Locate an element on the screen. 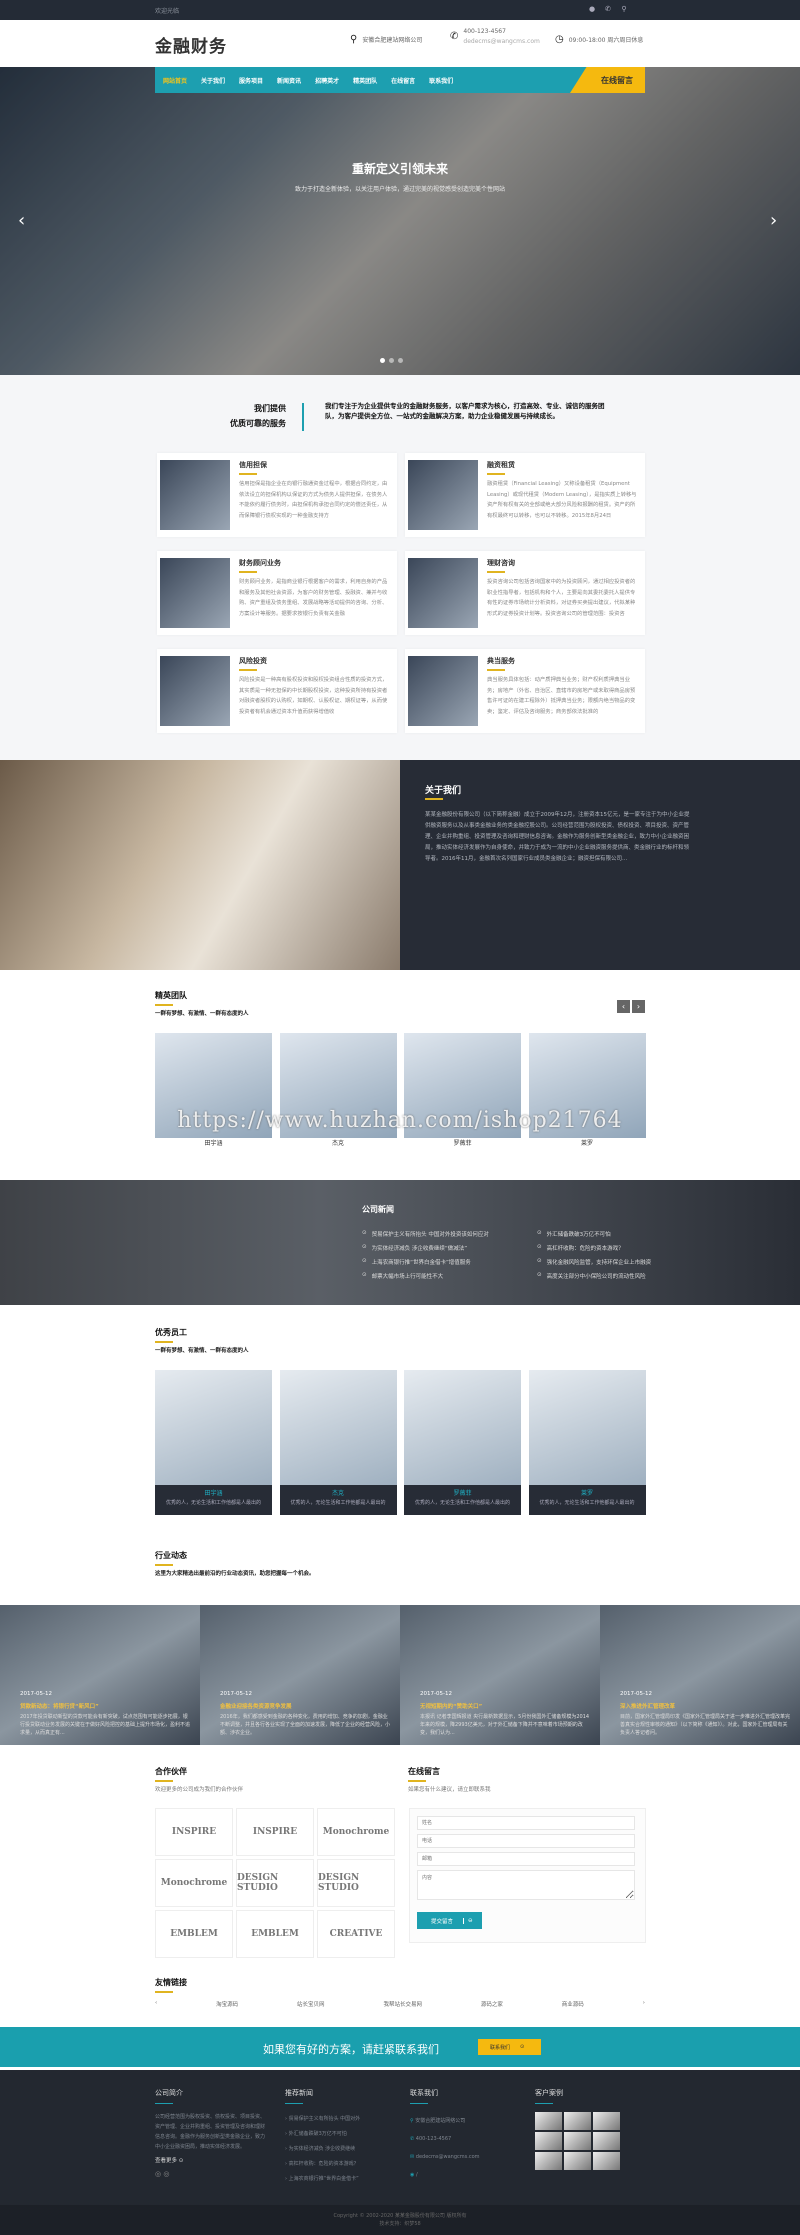 Image resolution: width=800 pixels, height=2235 pixels. staff-card: 田宇涵 优秀的人，无论生活和工作他都是人最出的 is located at coordinates (213, 1442).